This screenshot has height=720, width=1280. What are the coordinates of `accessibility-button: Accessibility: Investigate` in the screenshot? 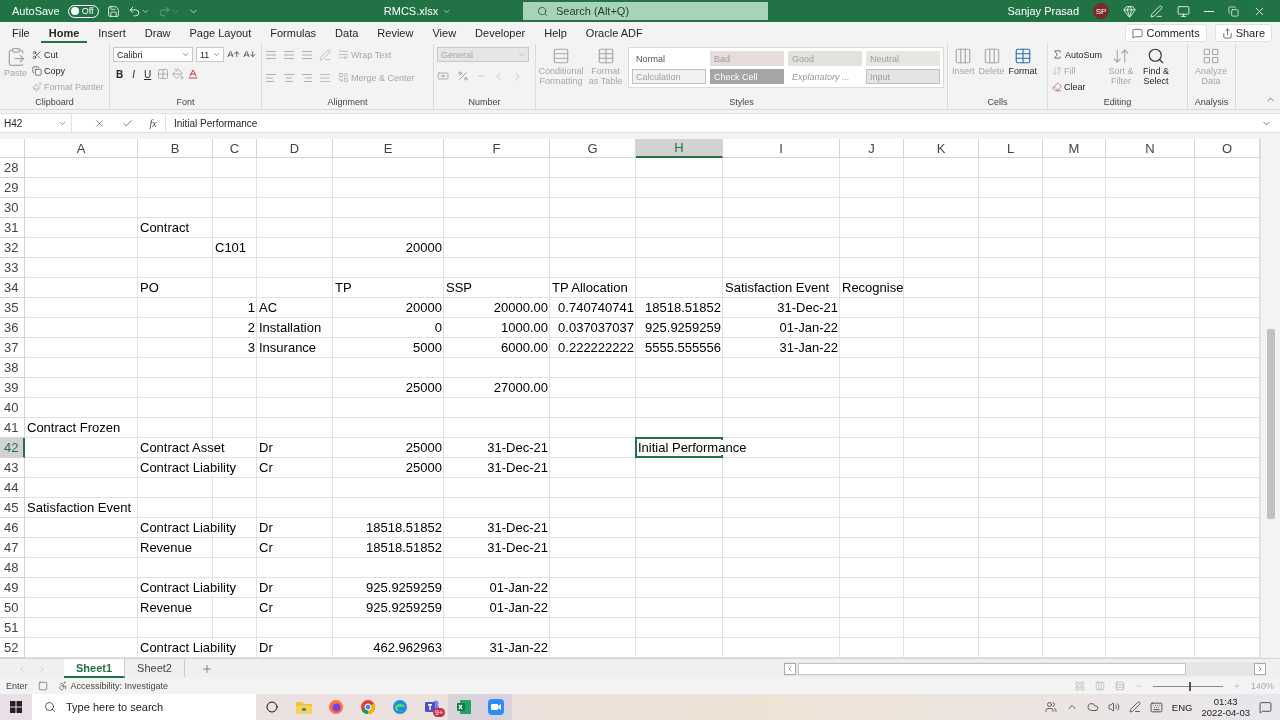 It's located at (113, 686).